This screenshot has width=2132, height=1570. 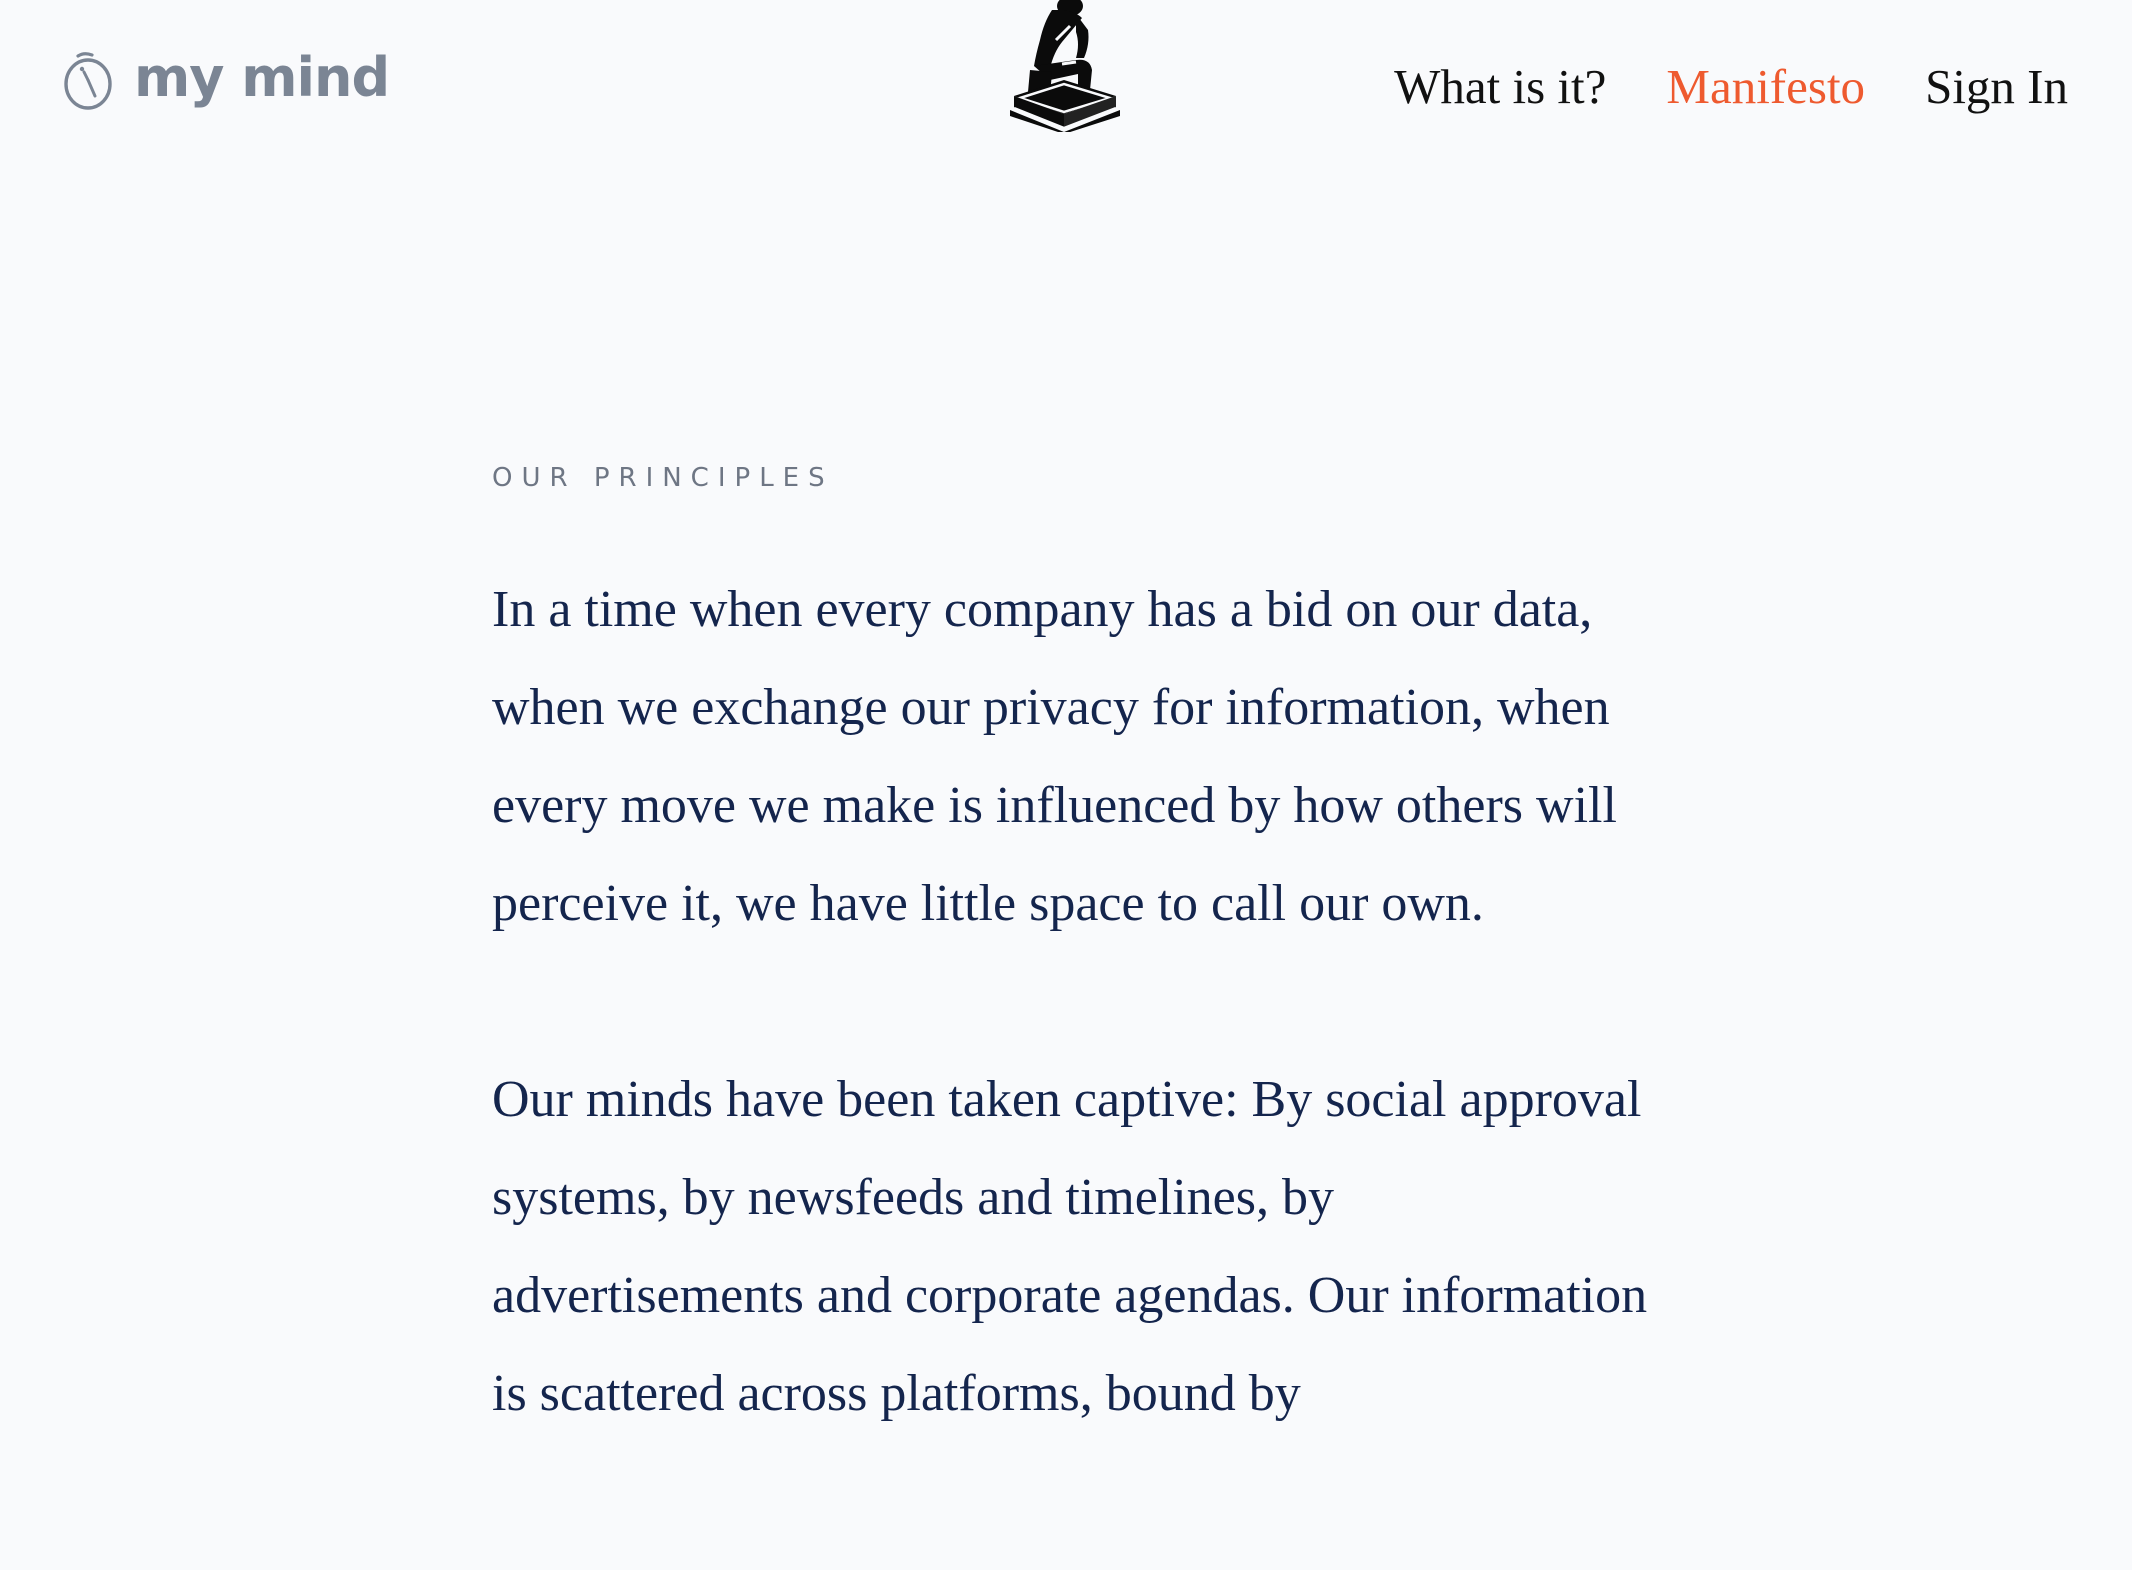 I want to click on logo-clock-icon, so click(x=88, y=81).